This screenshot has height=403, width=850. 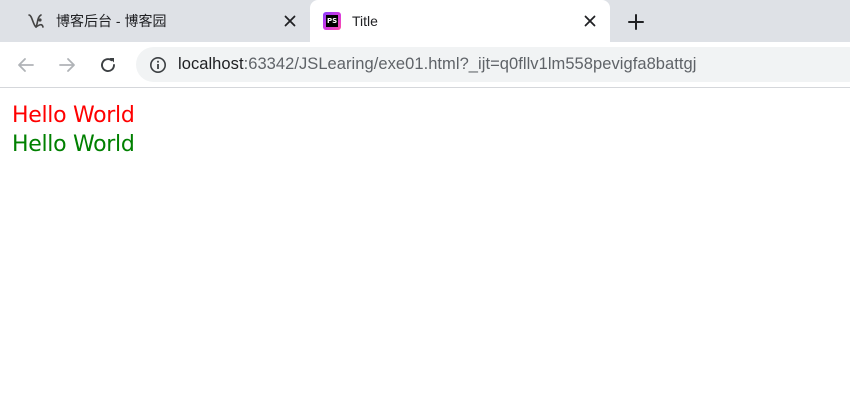 What do you see at coordinates (73, 115) in the screenshot?
I see `hello-world-red-text: Hello World` at bounding box center [73, 115].